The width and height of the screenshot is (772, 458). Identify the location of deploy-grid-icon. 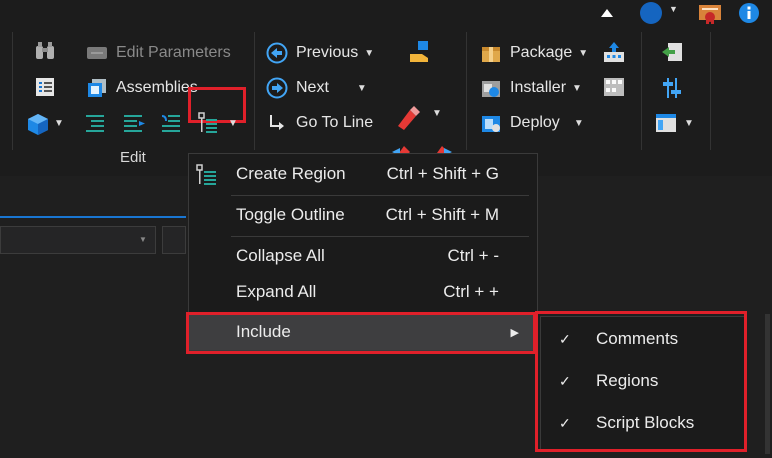
(614, 89).